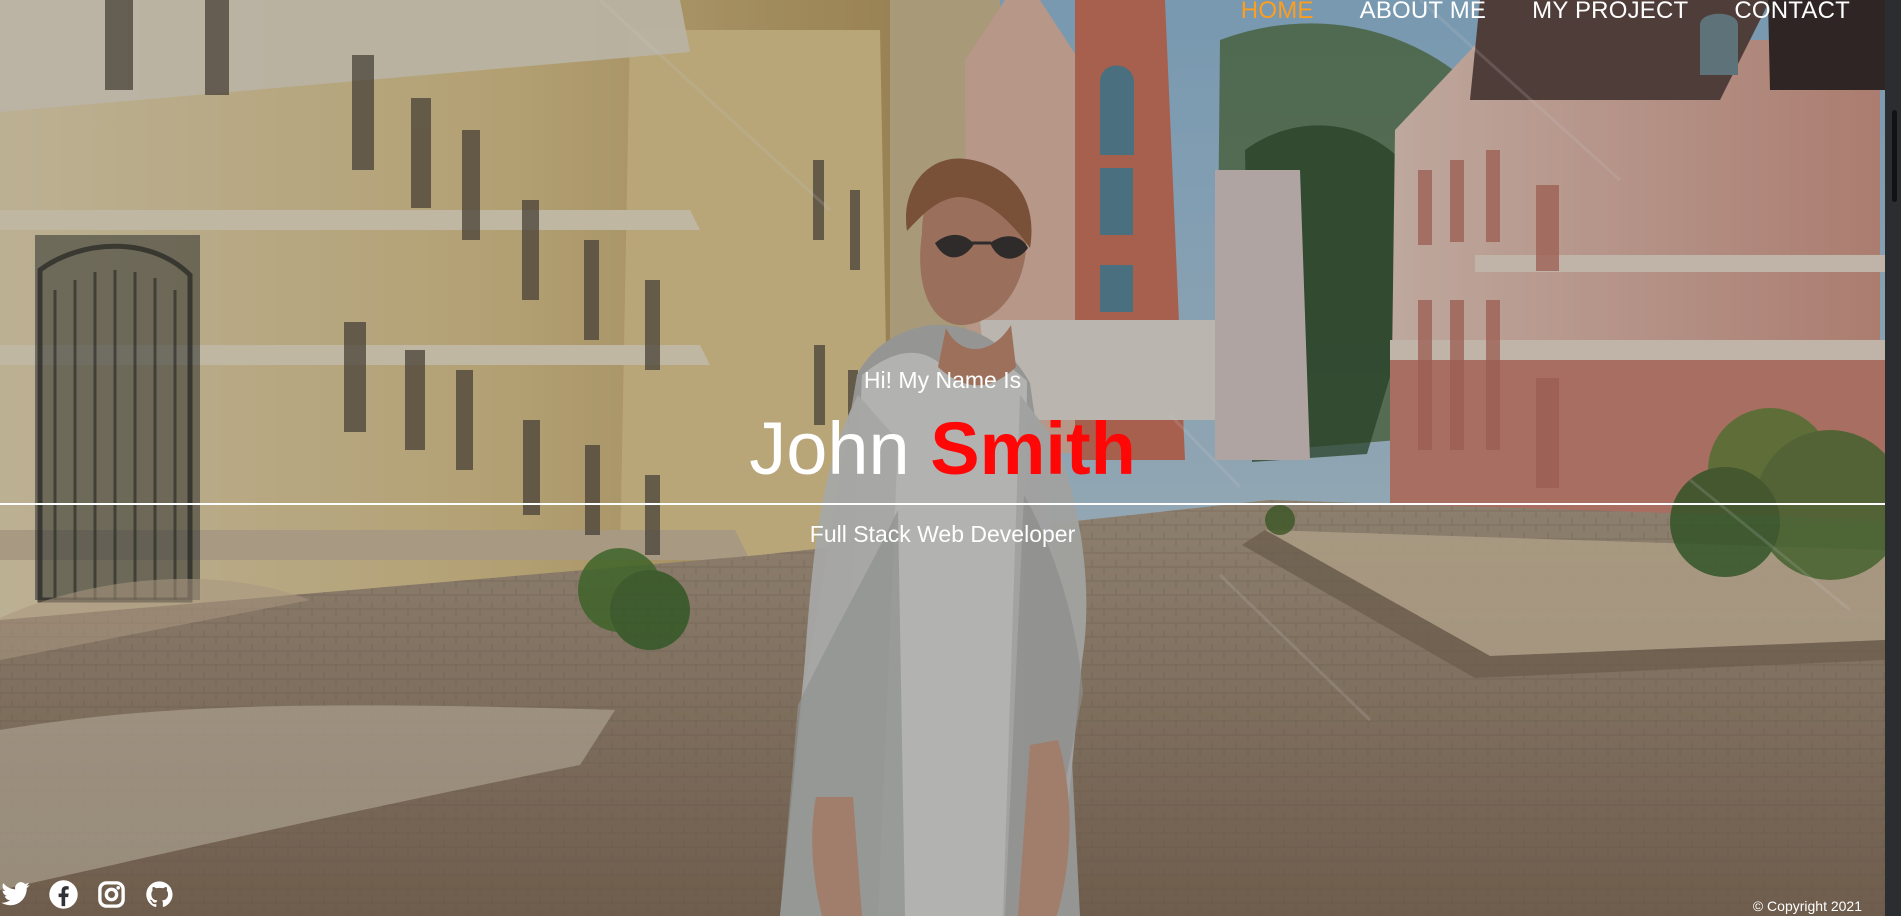  I want to click on hero-divider, so click(942, 504).